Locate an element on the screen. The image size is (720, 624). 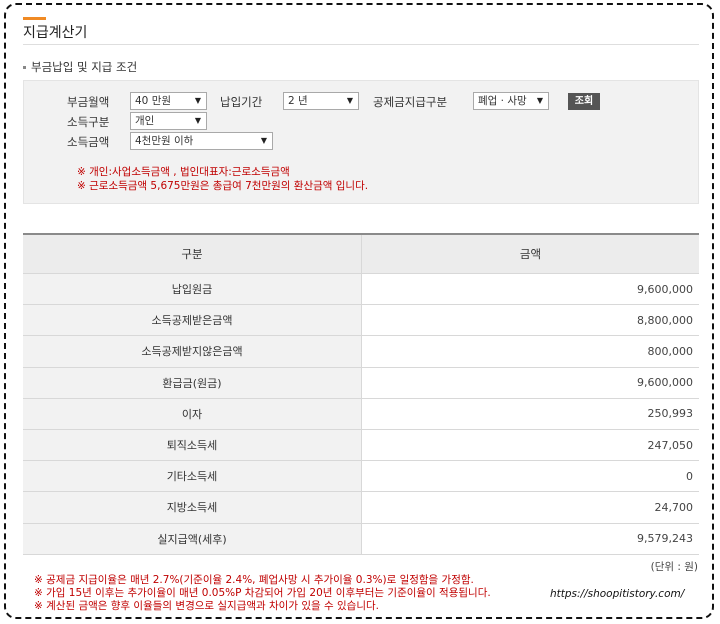
table-row: 소득공제받지않은금액 800,000 is located at coordinates (361, 351).